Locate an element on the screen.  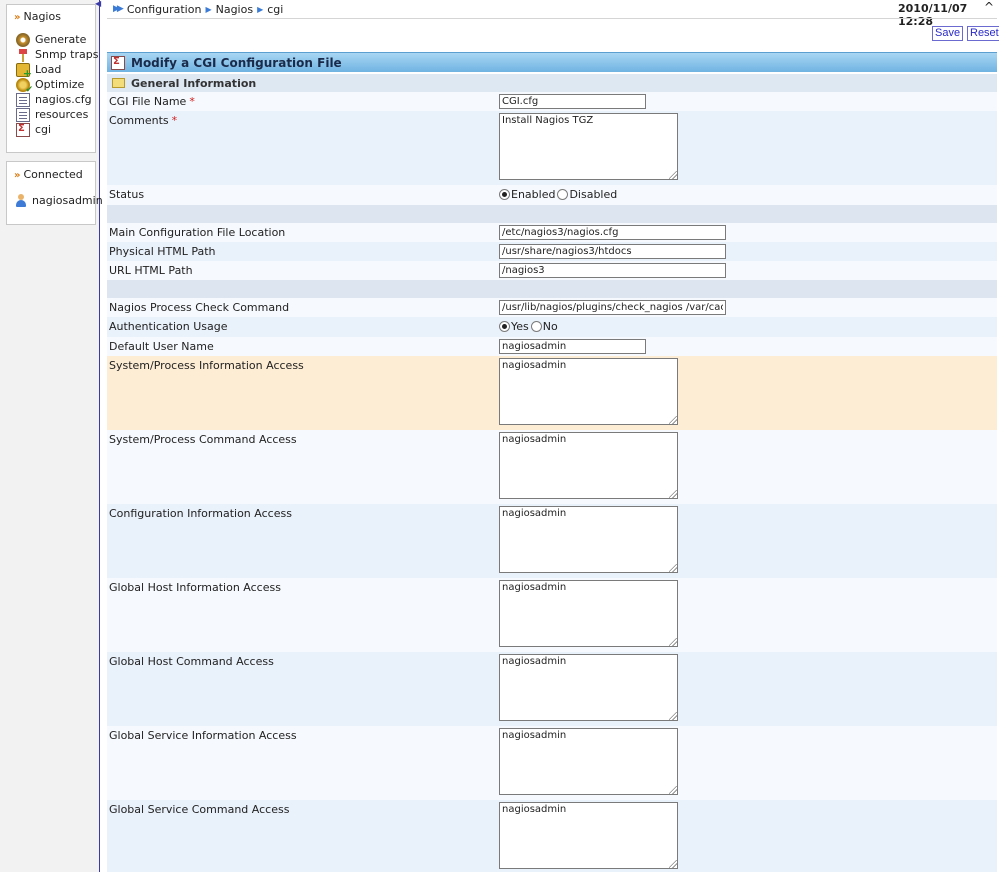
sidebar-item-generate: Generate is located at coordinates (51, 39).